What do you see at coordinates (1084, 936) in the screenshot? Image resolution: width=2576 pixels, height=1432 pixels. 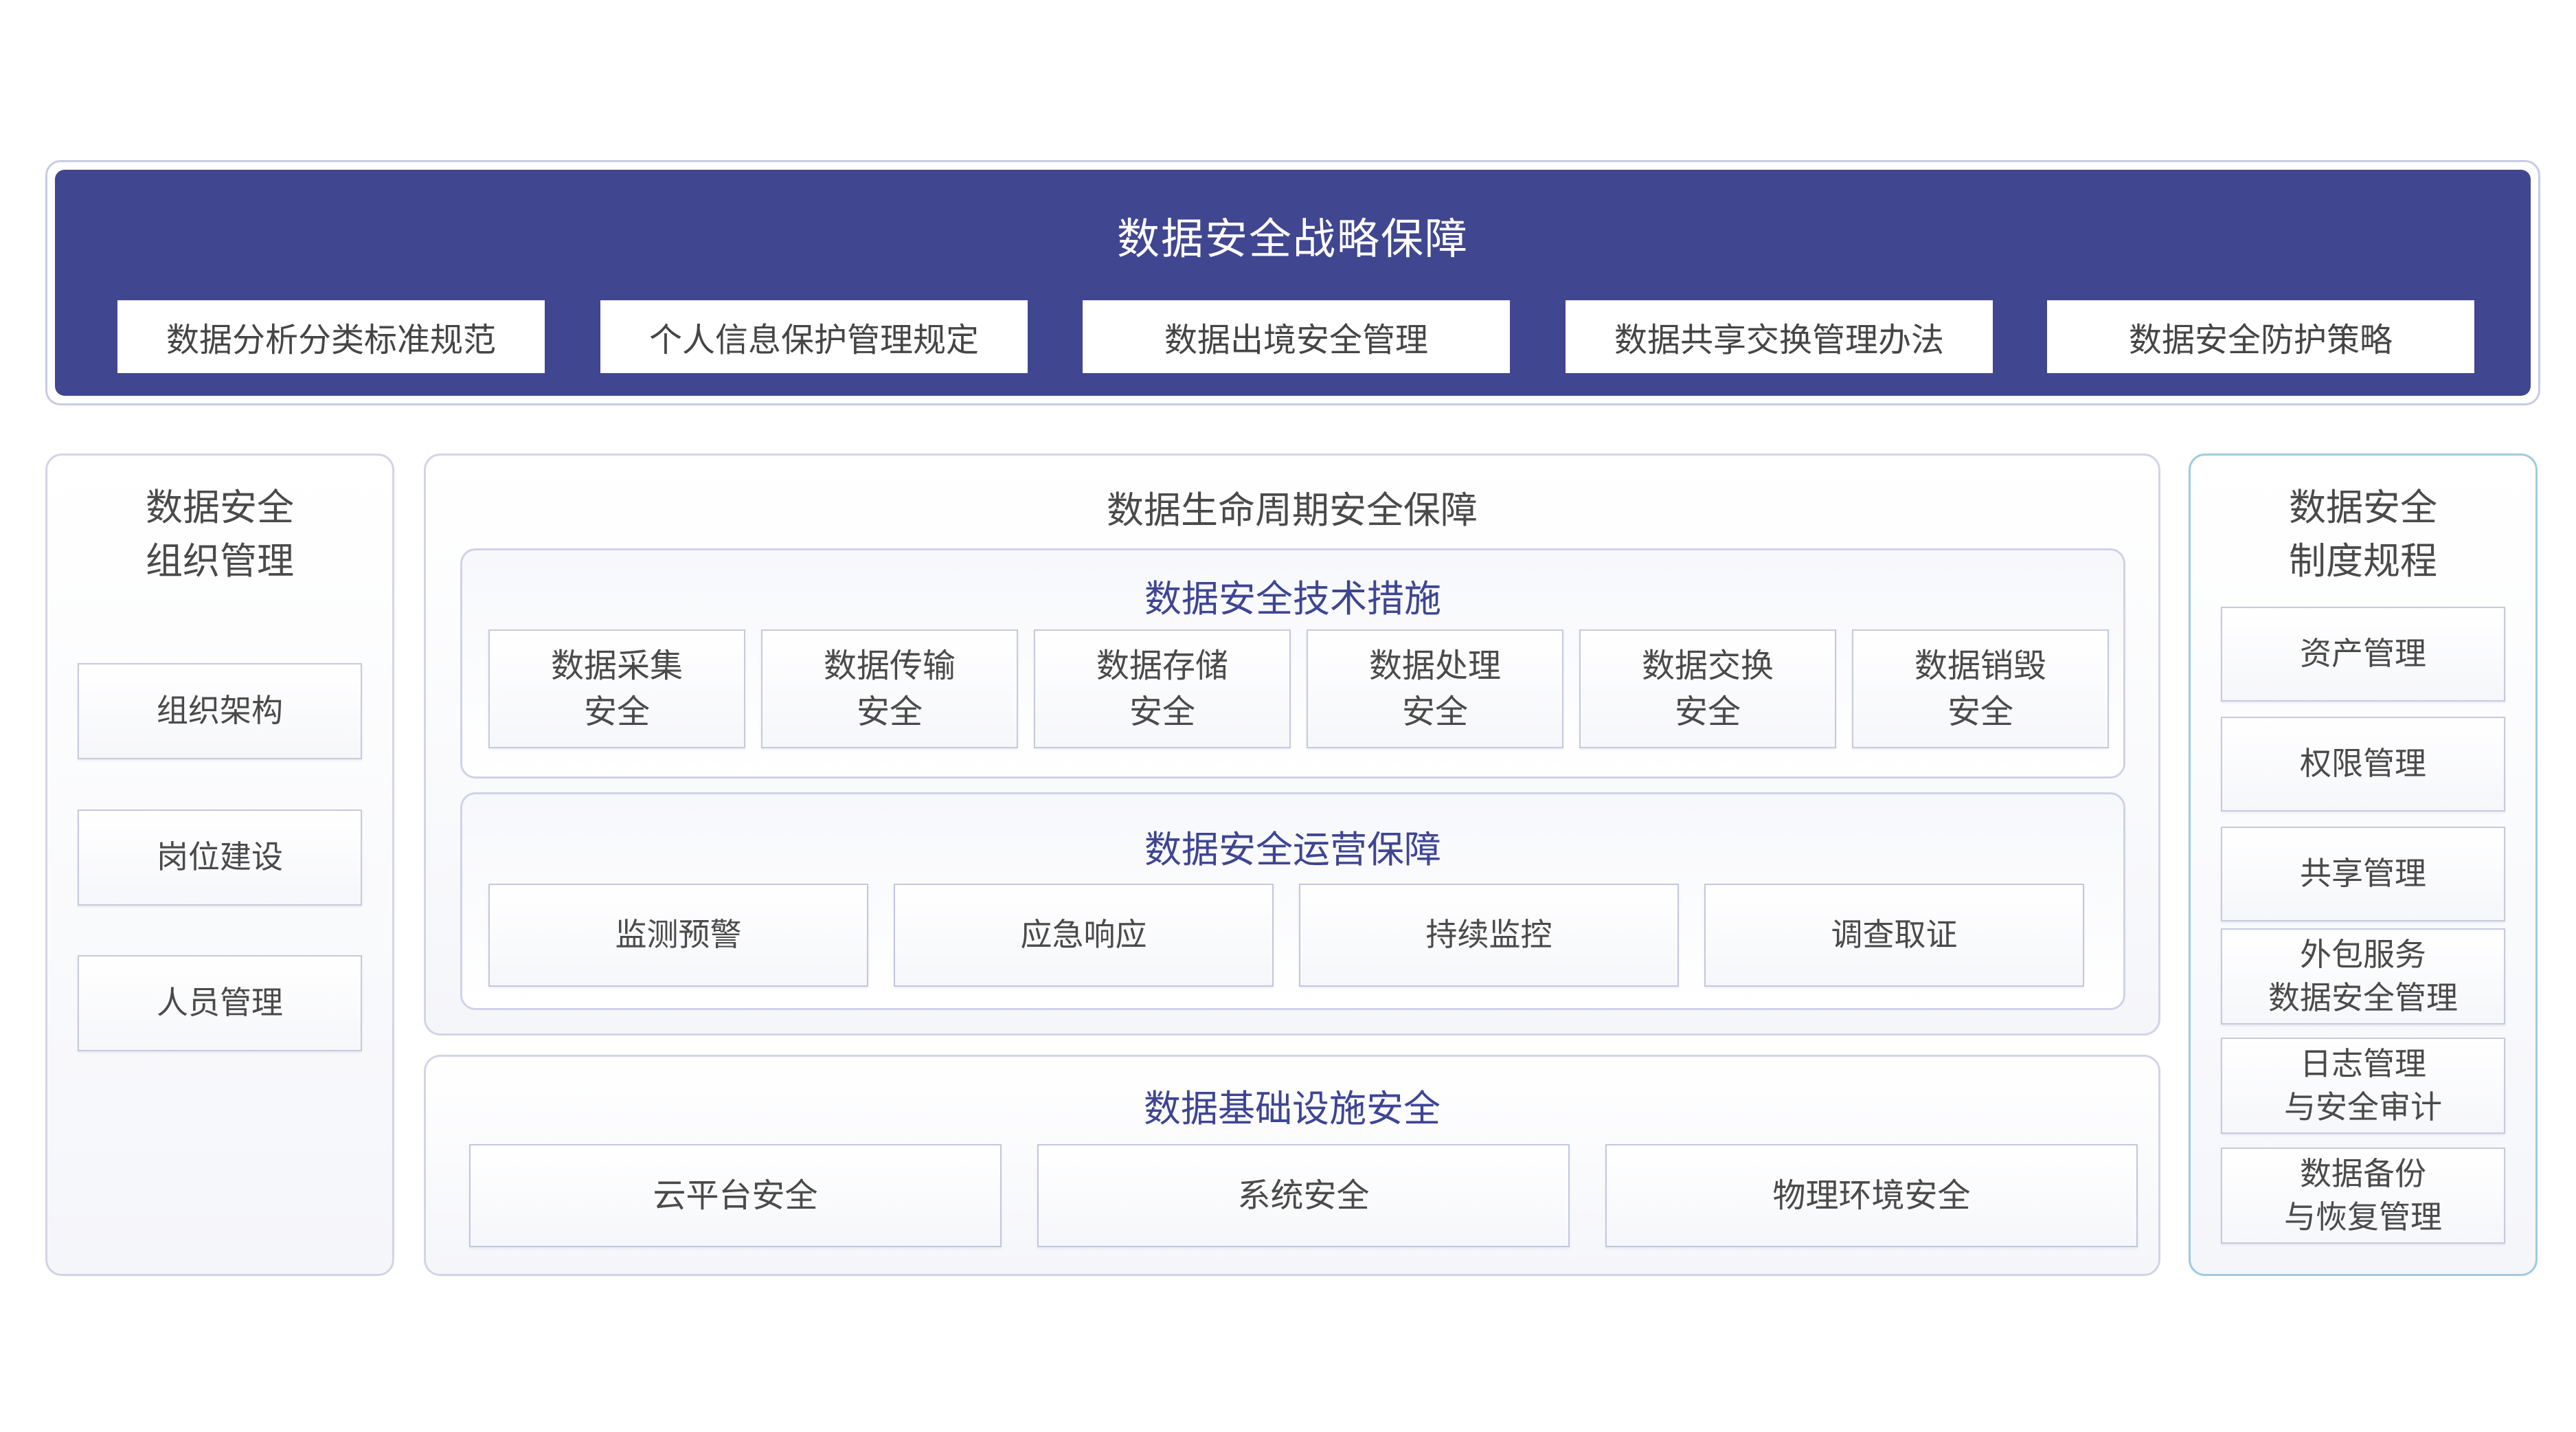 I see `ops-item-emergency-response: 应急响应` at bounding box center [1084, 936].